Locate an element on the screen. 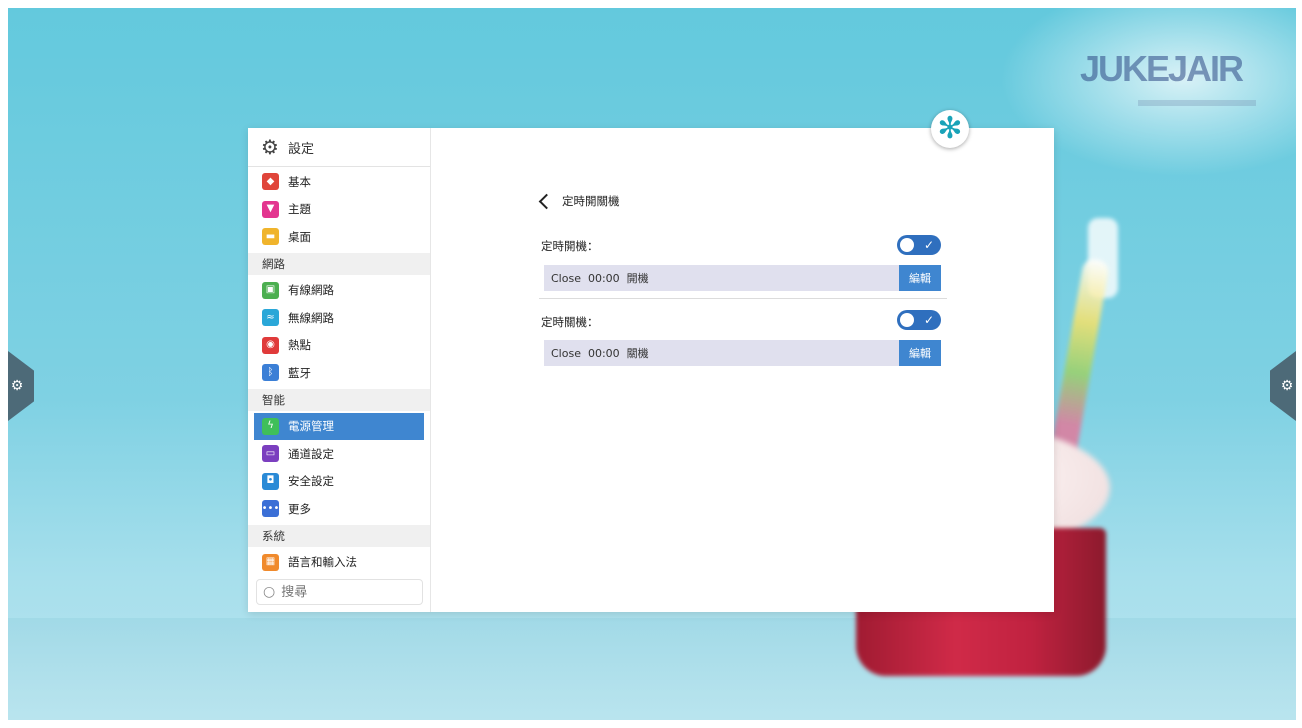 The height and width of the screenshot is (728, 1302). sidebar-item: ≈ 無線網路 is located at coordinates (339, 318).